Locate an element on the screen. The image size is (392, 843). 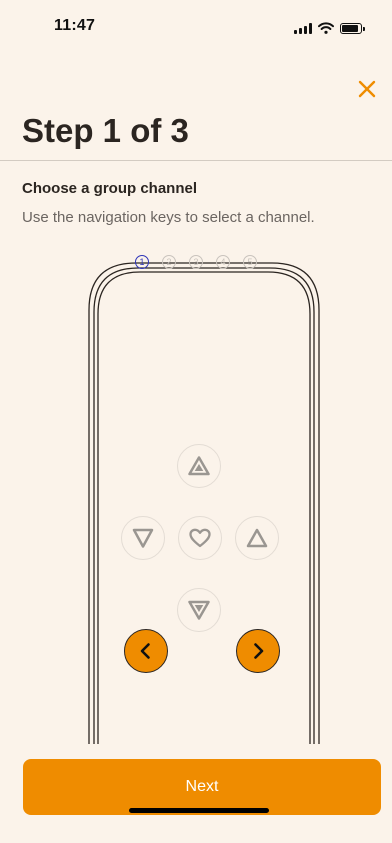
section-heading: Choose a group channel is located at coordinates (110, 188).